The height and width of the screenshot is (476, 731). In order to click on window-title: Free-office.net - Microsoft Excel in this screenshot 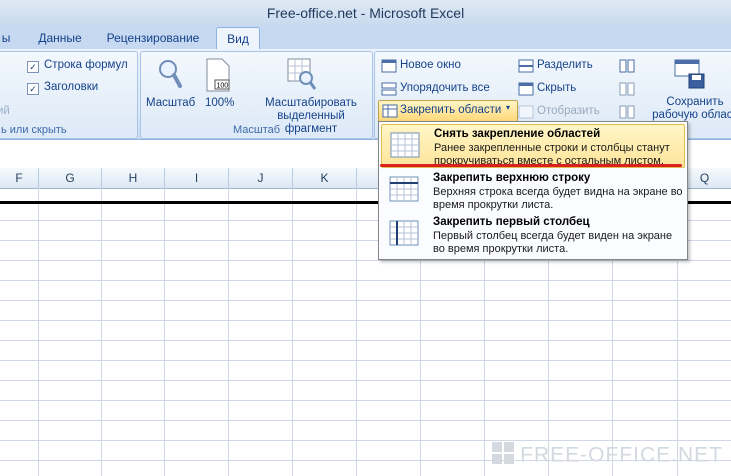, I will do `click(365, 13)`.